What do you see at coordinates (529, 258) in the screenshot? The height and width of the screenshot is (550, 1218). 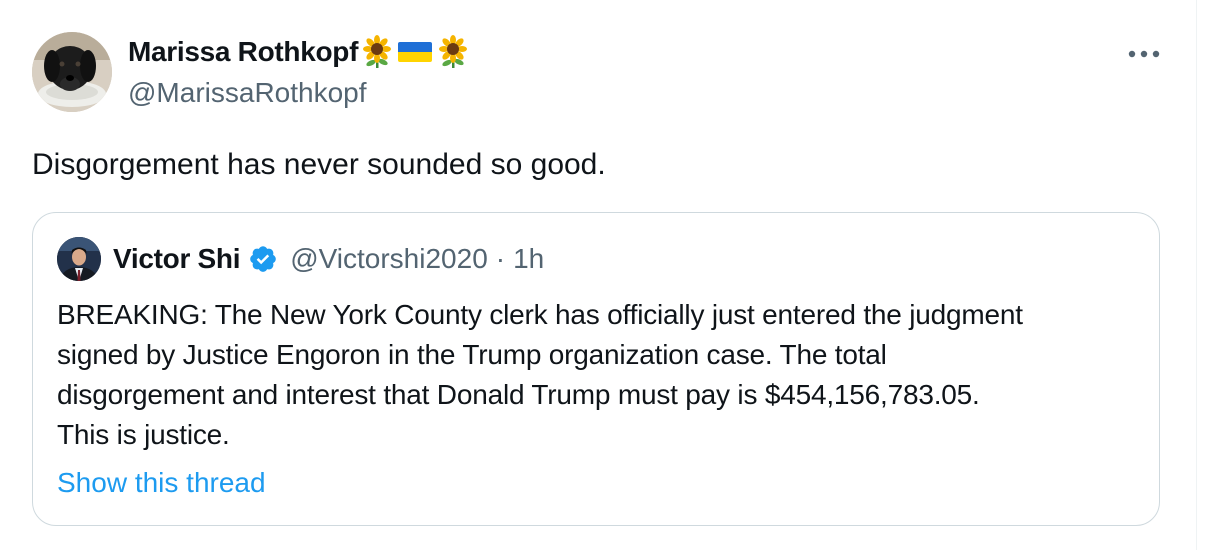 I see `quoted-timestamp: 1h` at bounding box center [529, 258].